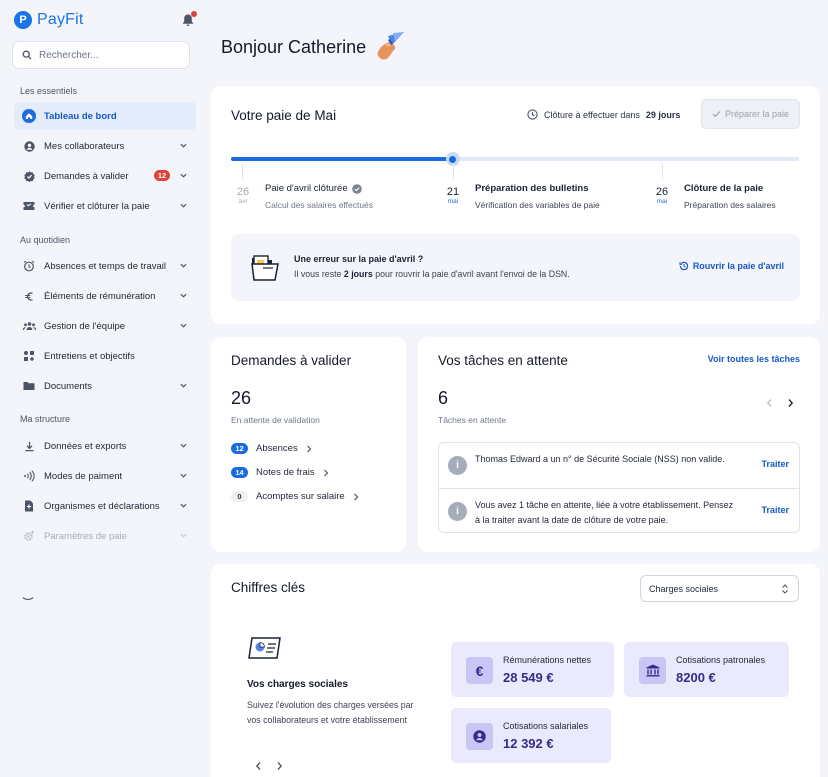 This screenshot has height=777, width=828. Describe the element at coordinates (319, 205) in the screenshot. I see `step-subtitle: Calcul des salaires effectués` at that location.